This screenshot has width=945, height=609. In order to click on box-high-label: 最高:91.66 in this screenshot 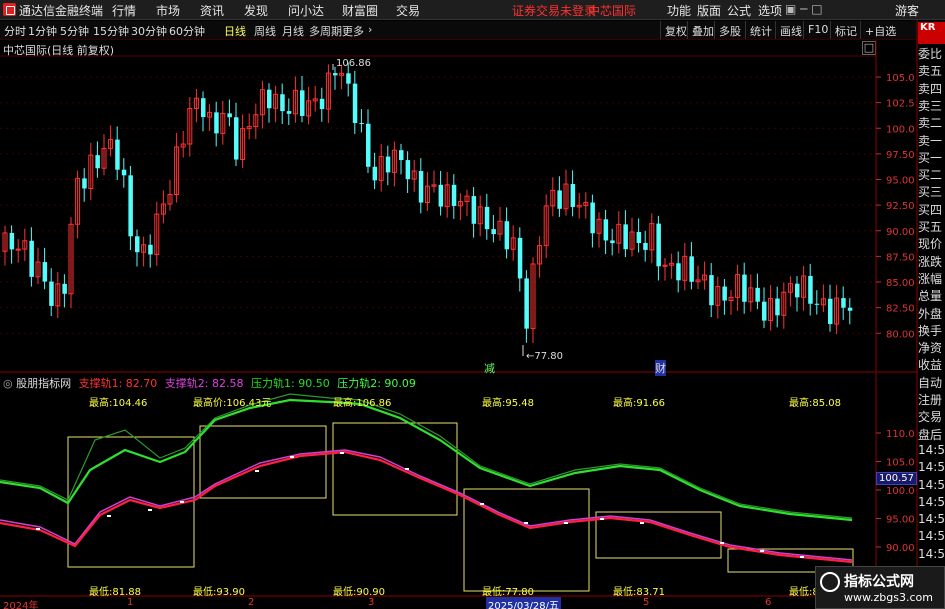, I will do `click(639, 403)`.